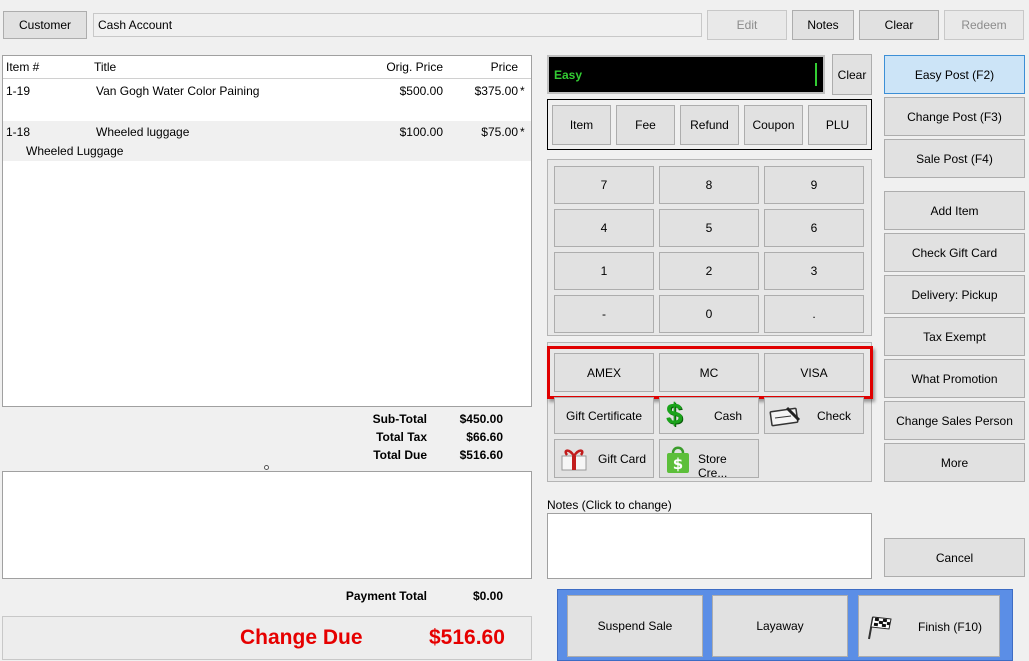  I want to click on customer-button: Customer, so click(45, 25).